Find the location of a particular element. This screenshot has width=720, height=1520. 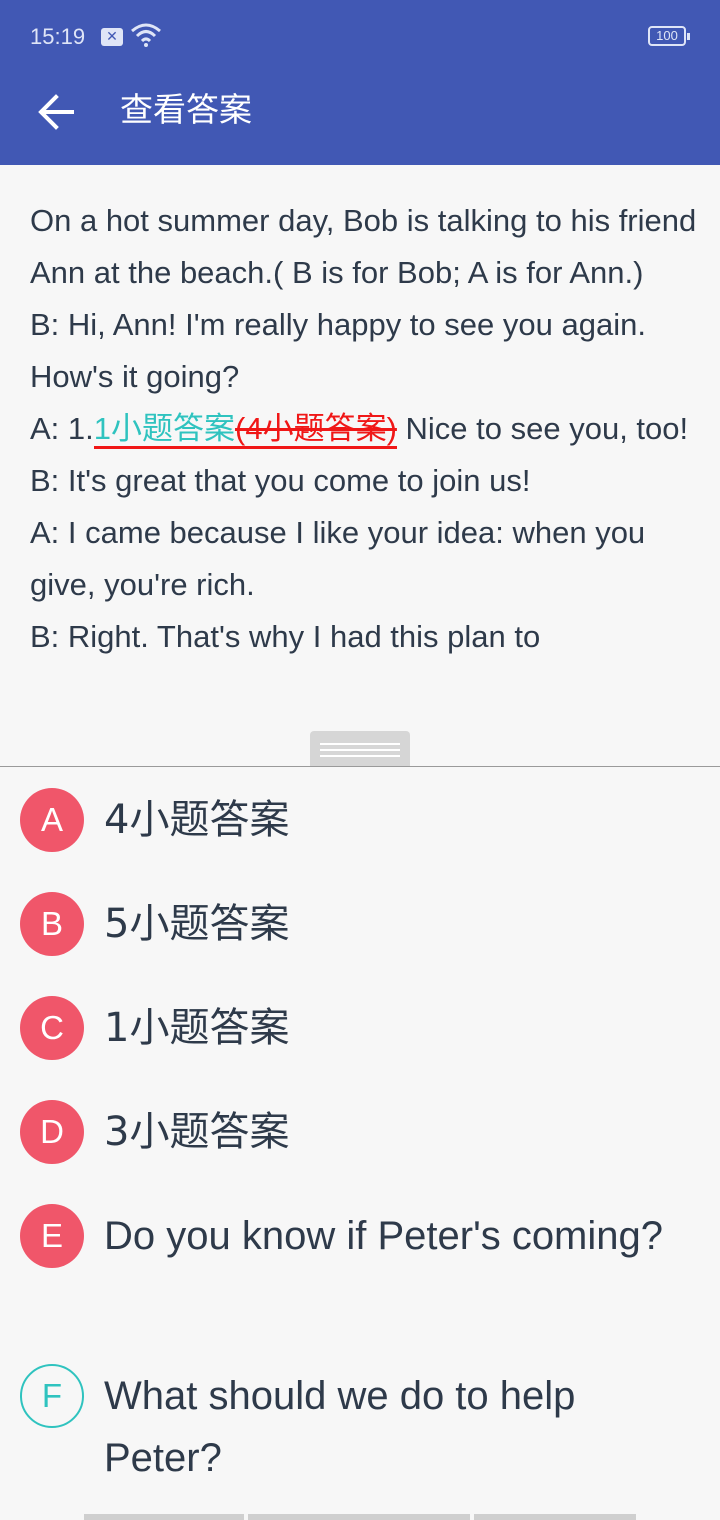

answer-blank: 1小题答案(4小题答案) is located at coordinates (245, 430).